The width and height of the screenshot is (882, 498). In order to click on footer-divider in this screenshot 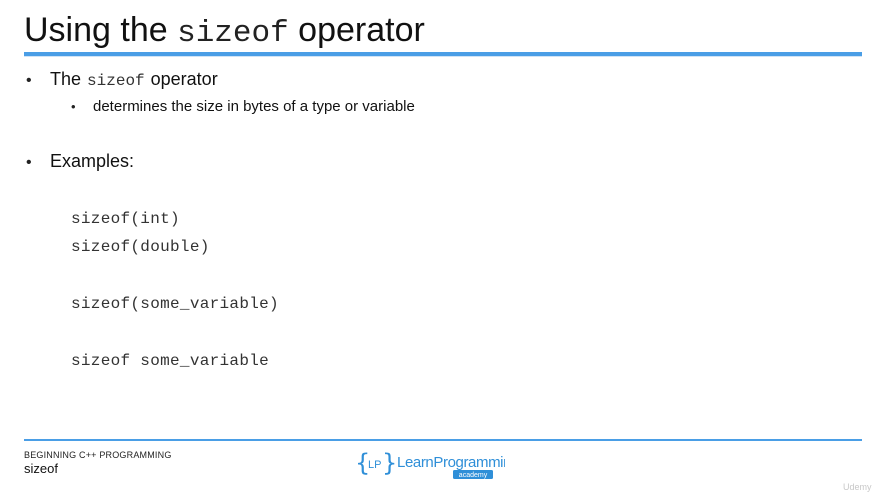, I will do `click(443, 440)`.